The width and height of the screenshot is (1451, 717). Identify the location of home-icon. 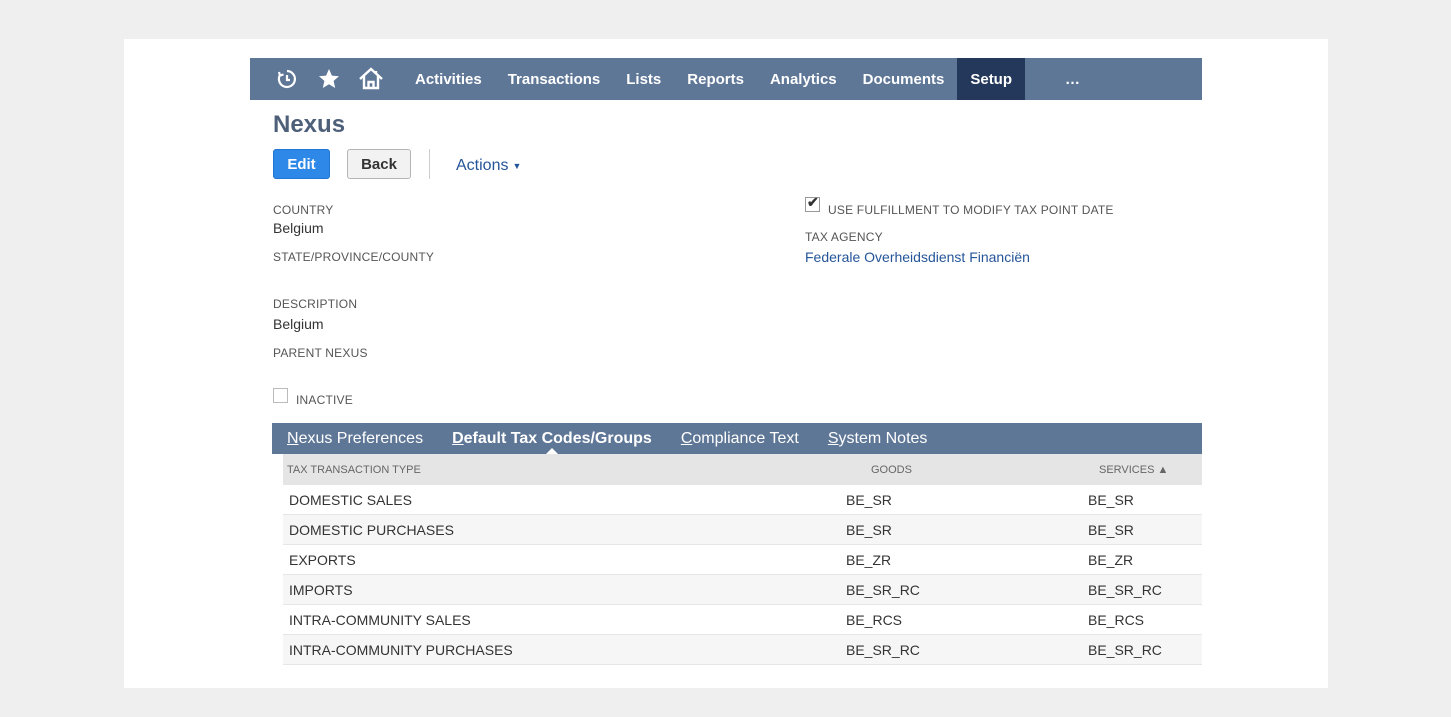
(371, 79).